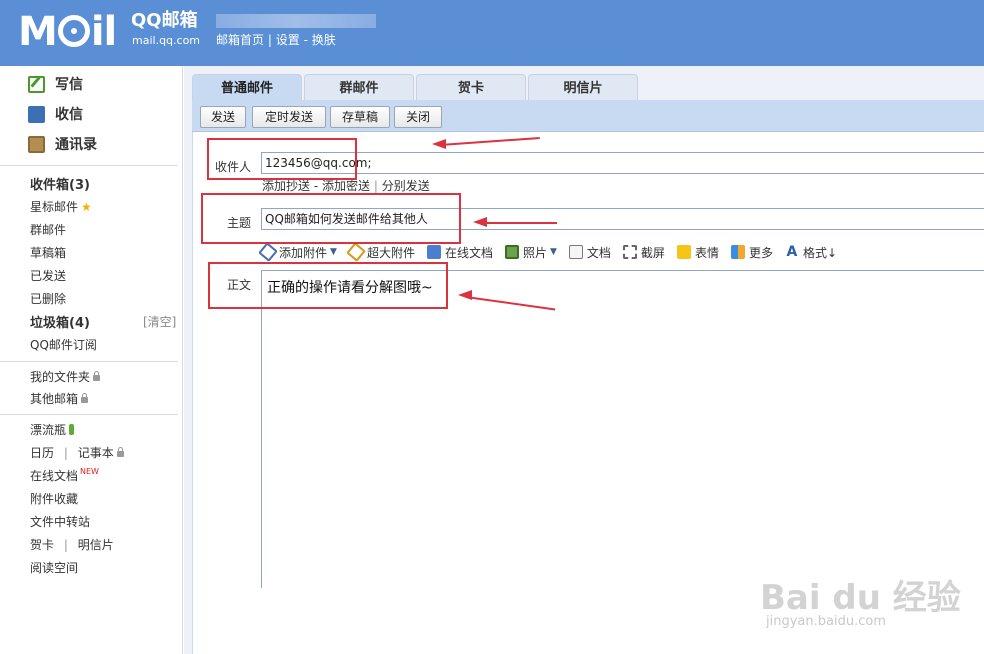 The width and height of the screenshot is (984, 654). What do you see at coordinates (166, 40) in the screenshot?
I see `product-url: mail.qq.com` at bounding box center [166, 40].